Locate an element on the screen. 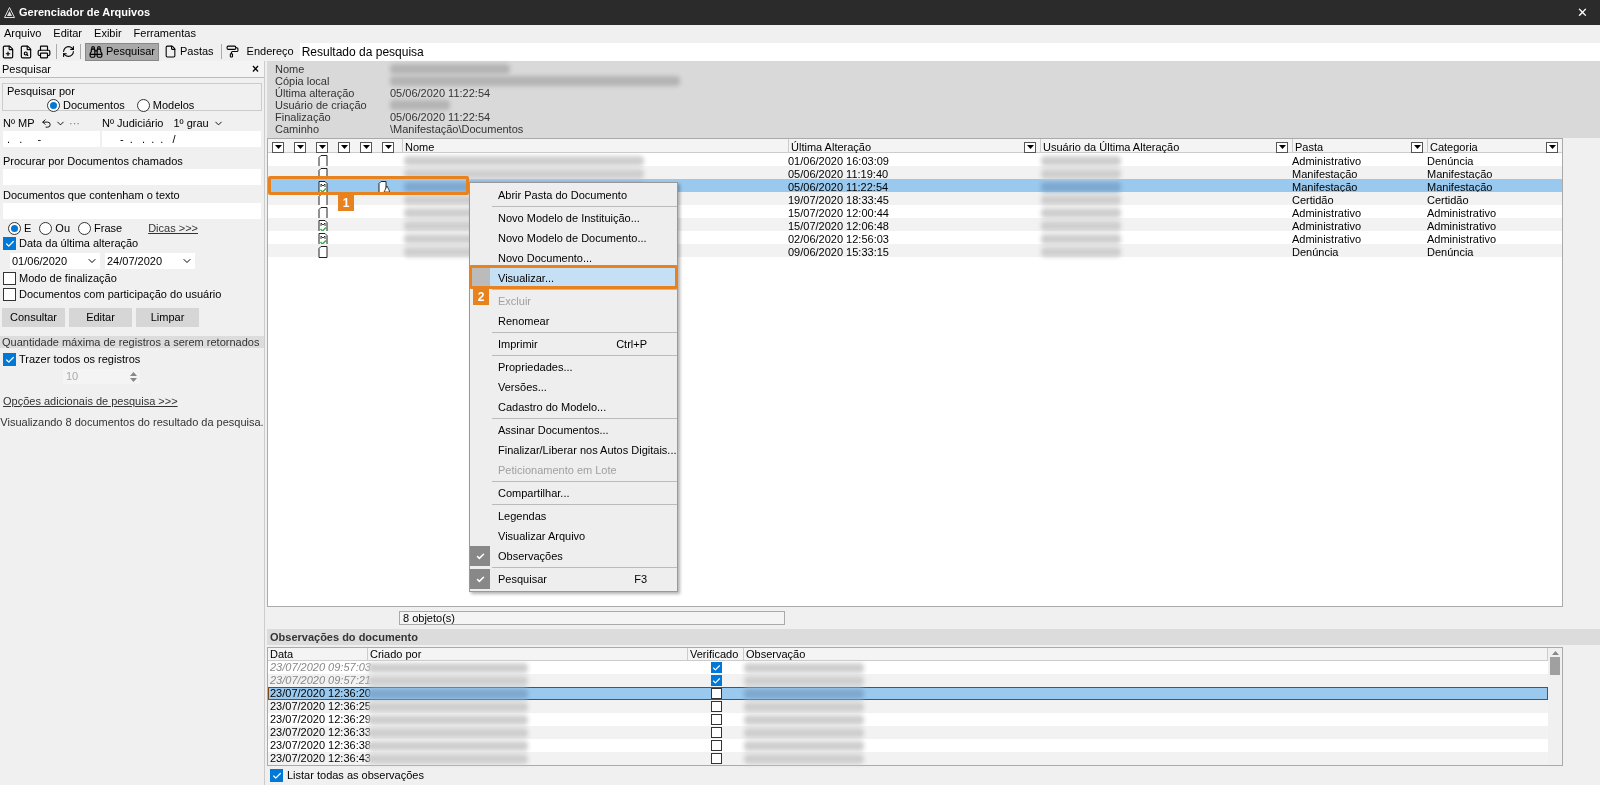  table-cell-text: 02/06/2020 12:56:03 is located at coordinates (839, 239).